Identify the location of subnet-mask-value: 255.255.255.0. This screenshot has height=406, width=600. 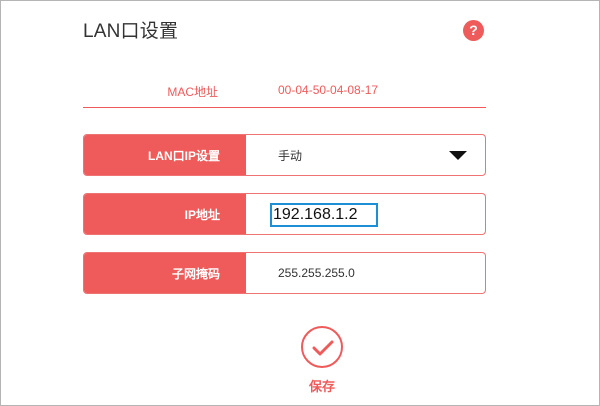
(365, 273).